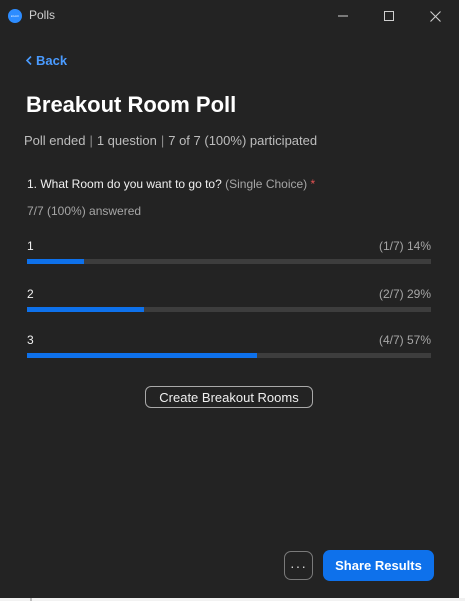  What do you see at coordinates (243, 140) in the screenshot?
I see `participation-text: 7 of 7 (100%) participated` at bounding box center [243, 140].